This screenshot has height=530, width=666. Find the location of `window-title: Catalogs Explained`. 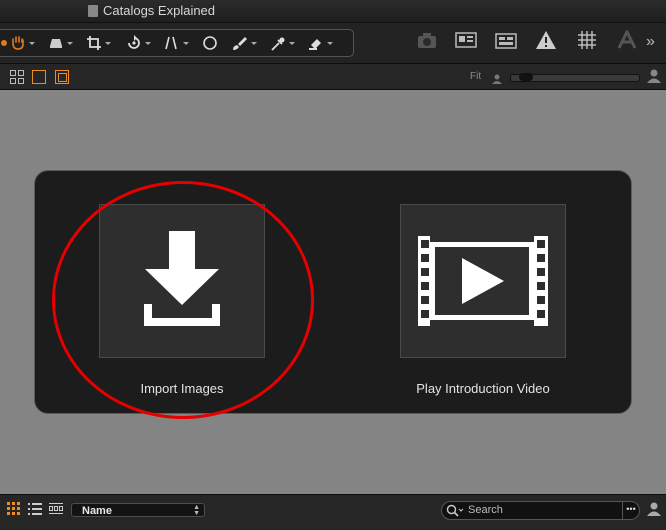

window-title: Catalogs Explained is located at coordinates (151, 10).